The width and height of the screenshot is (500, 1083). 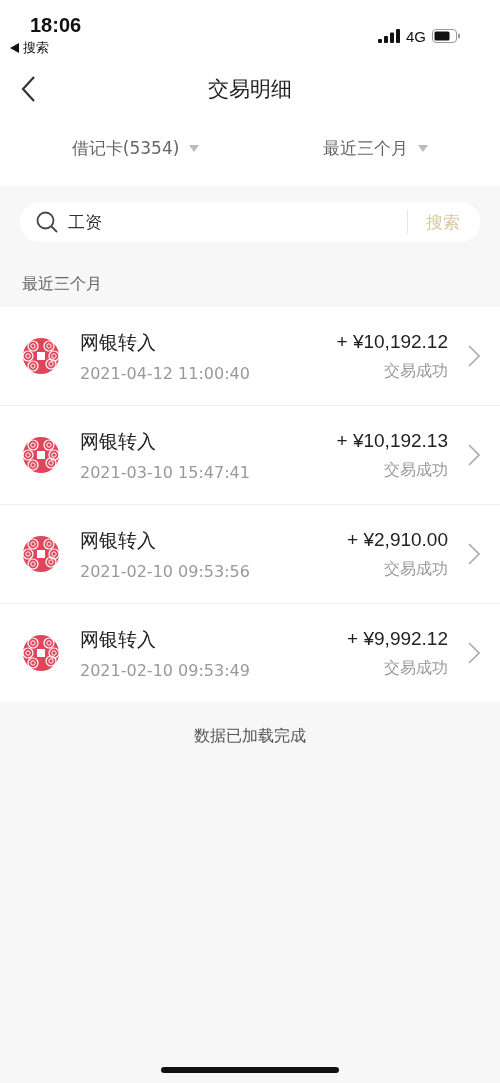 What do you see at coordinates (392, 341) in the screenshot?
I see `transaction-amount: + ¥10,192.12` at bounding box center [392, 341].